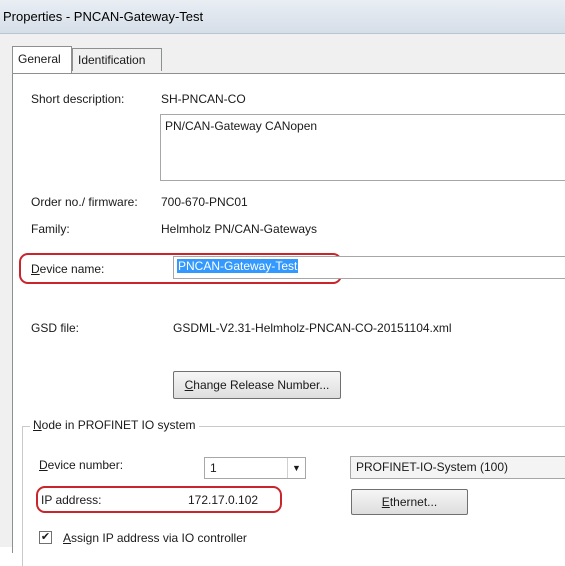 The image size is (565, 566). I want to click on device-number-value: 1, so click(213, 468).